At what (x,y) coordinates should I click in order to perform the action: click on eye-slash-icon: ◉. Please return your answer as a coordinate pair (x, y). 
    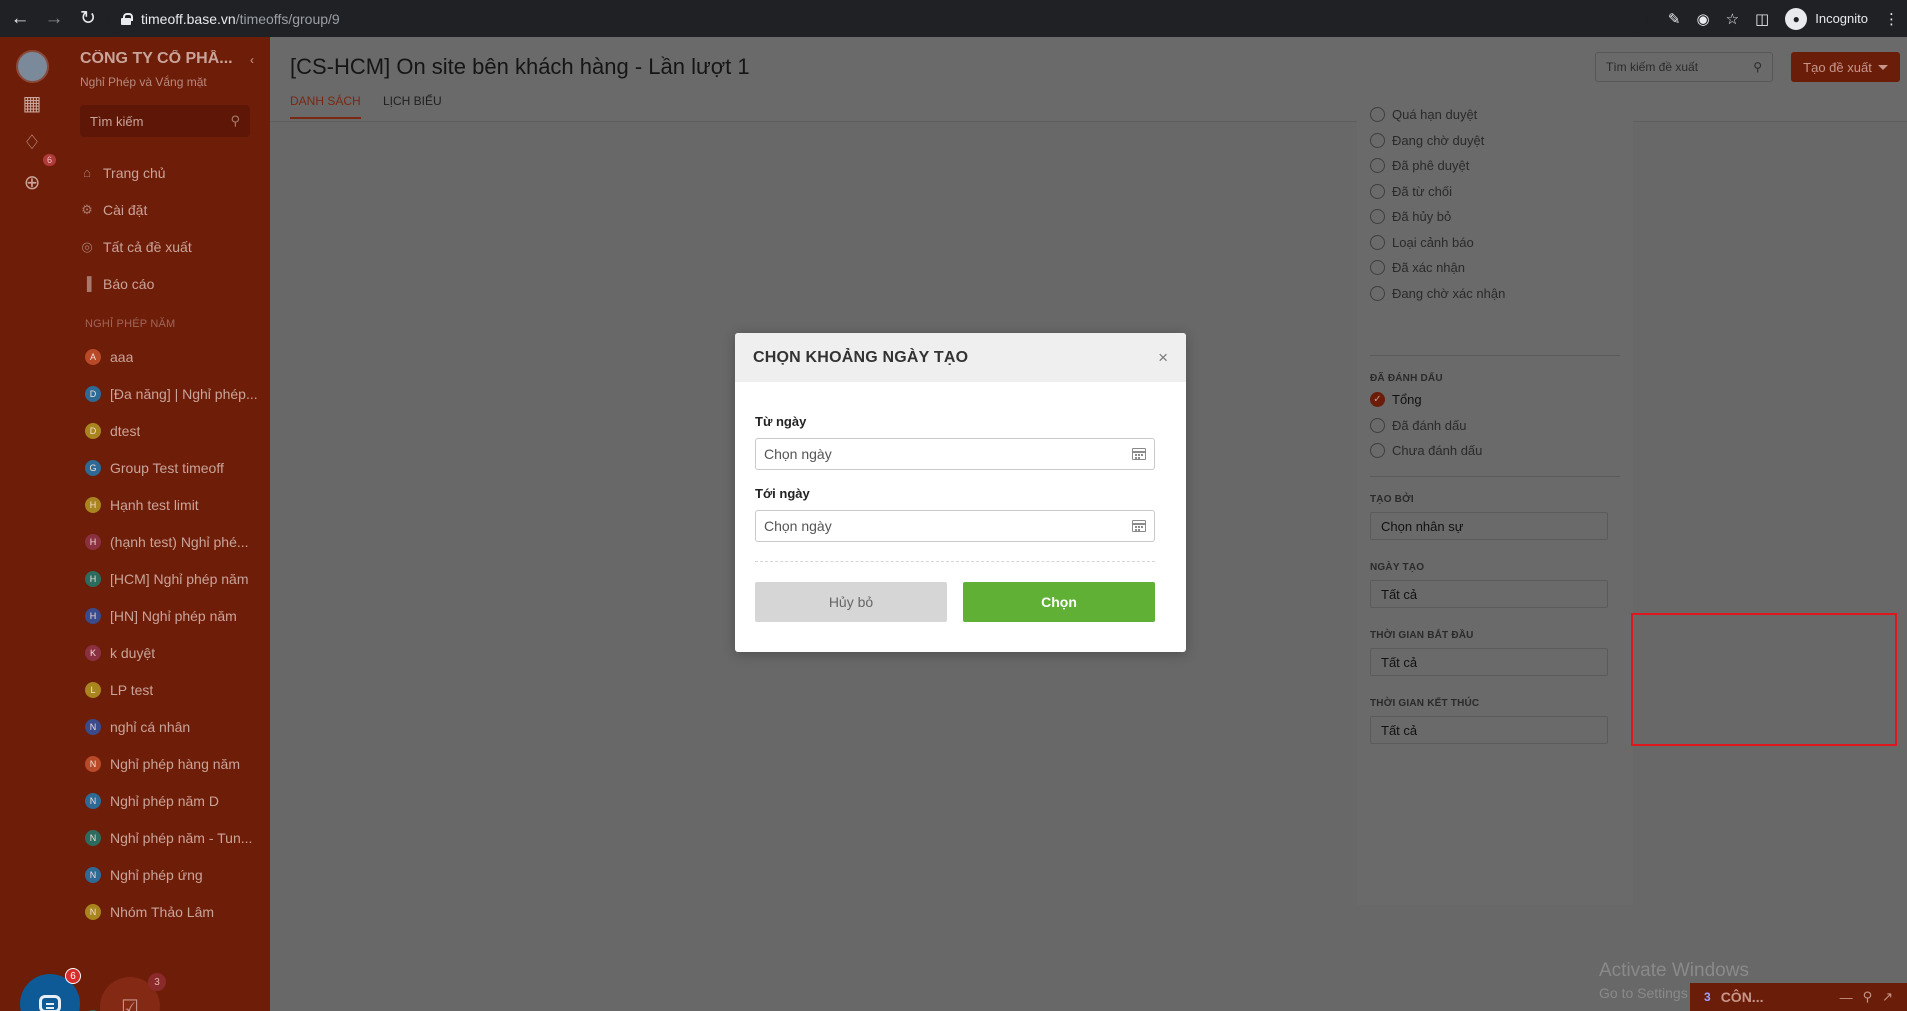
    Looking at the image, I should click on (1703, 19).